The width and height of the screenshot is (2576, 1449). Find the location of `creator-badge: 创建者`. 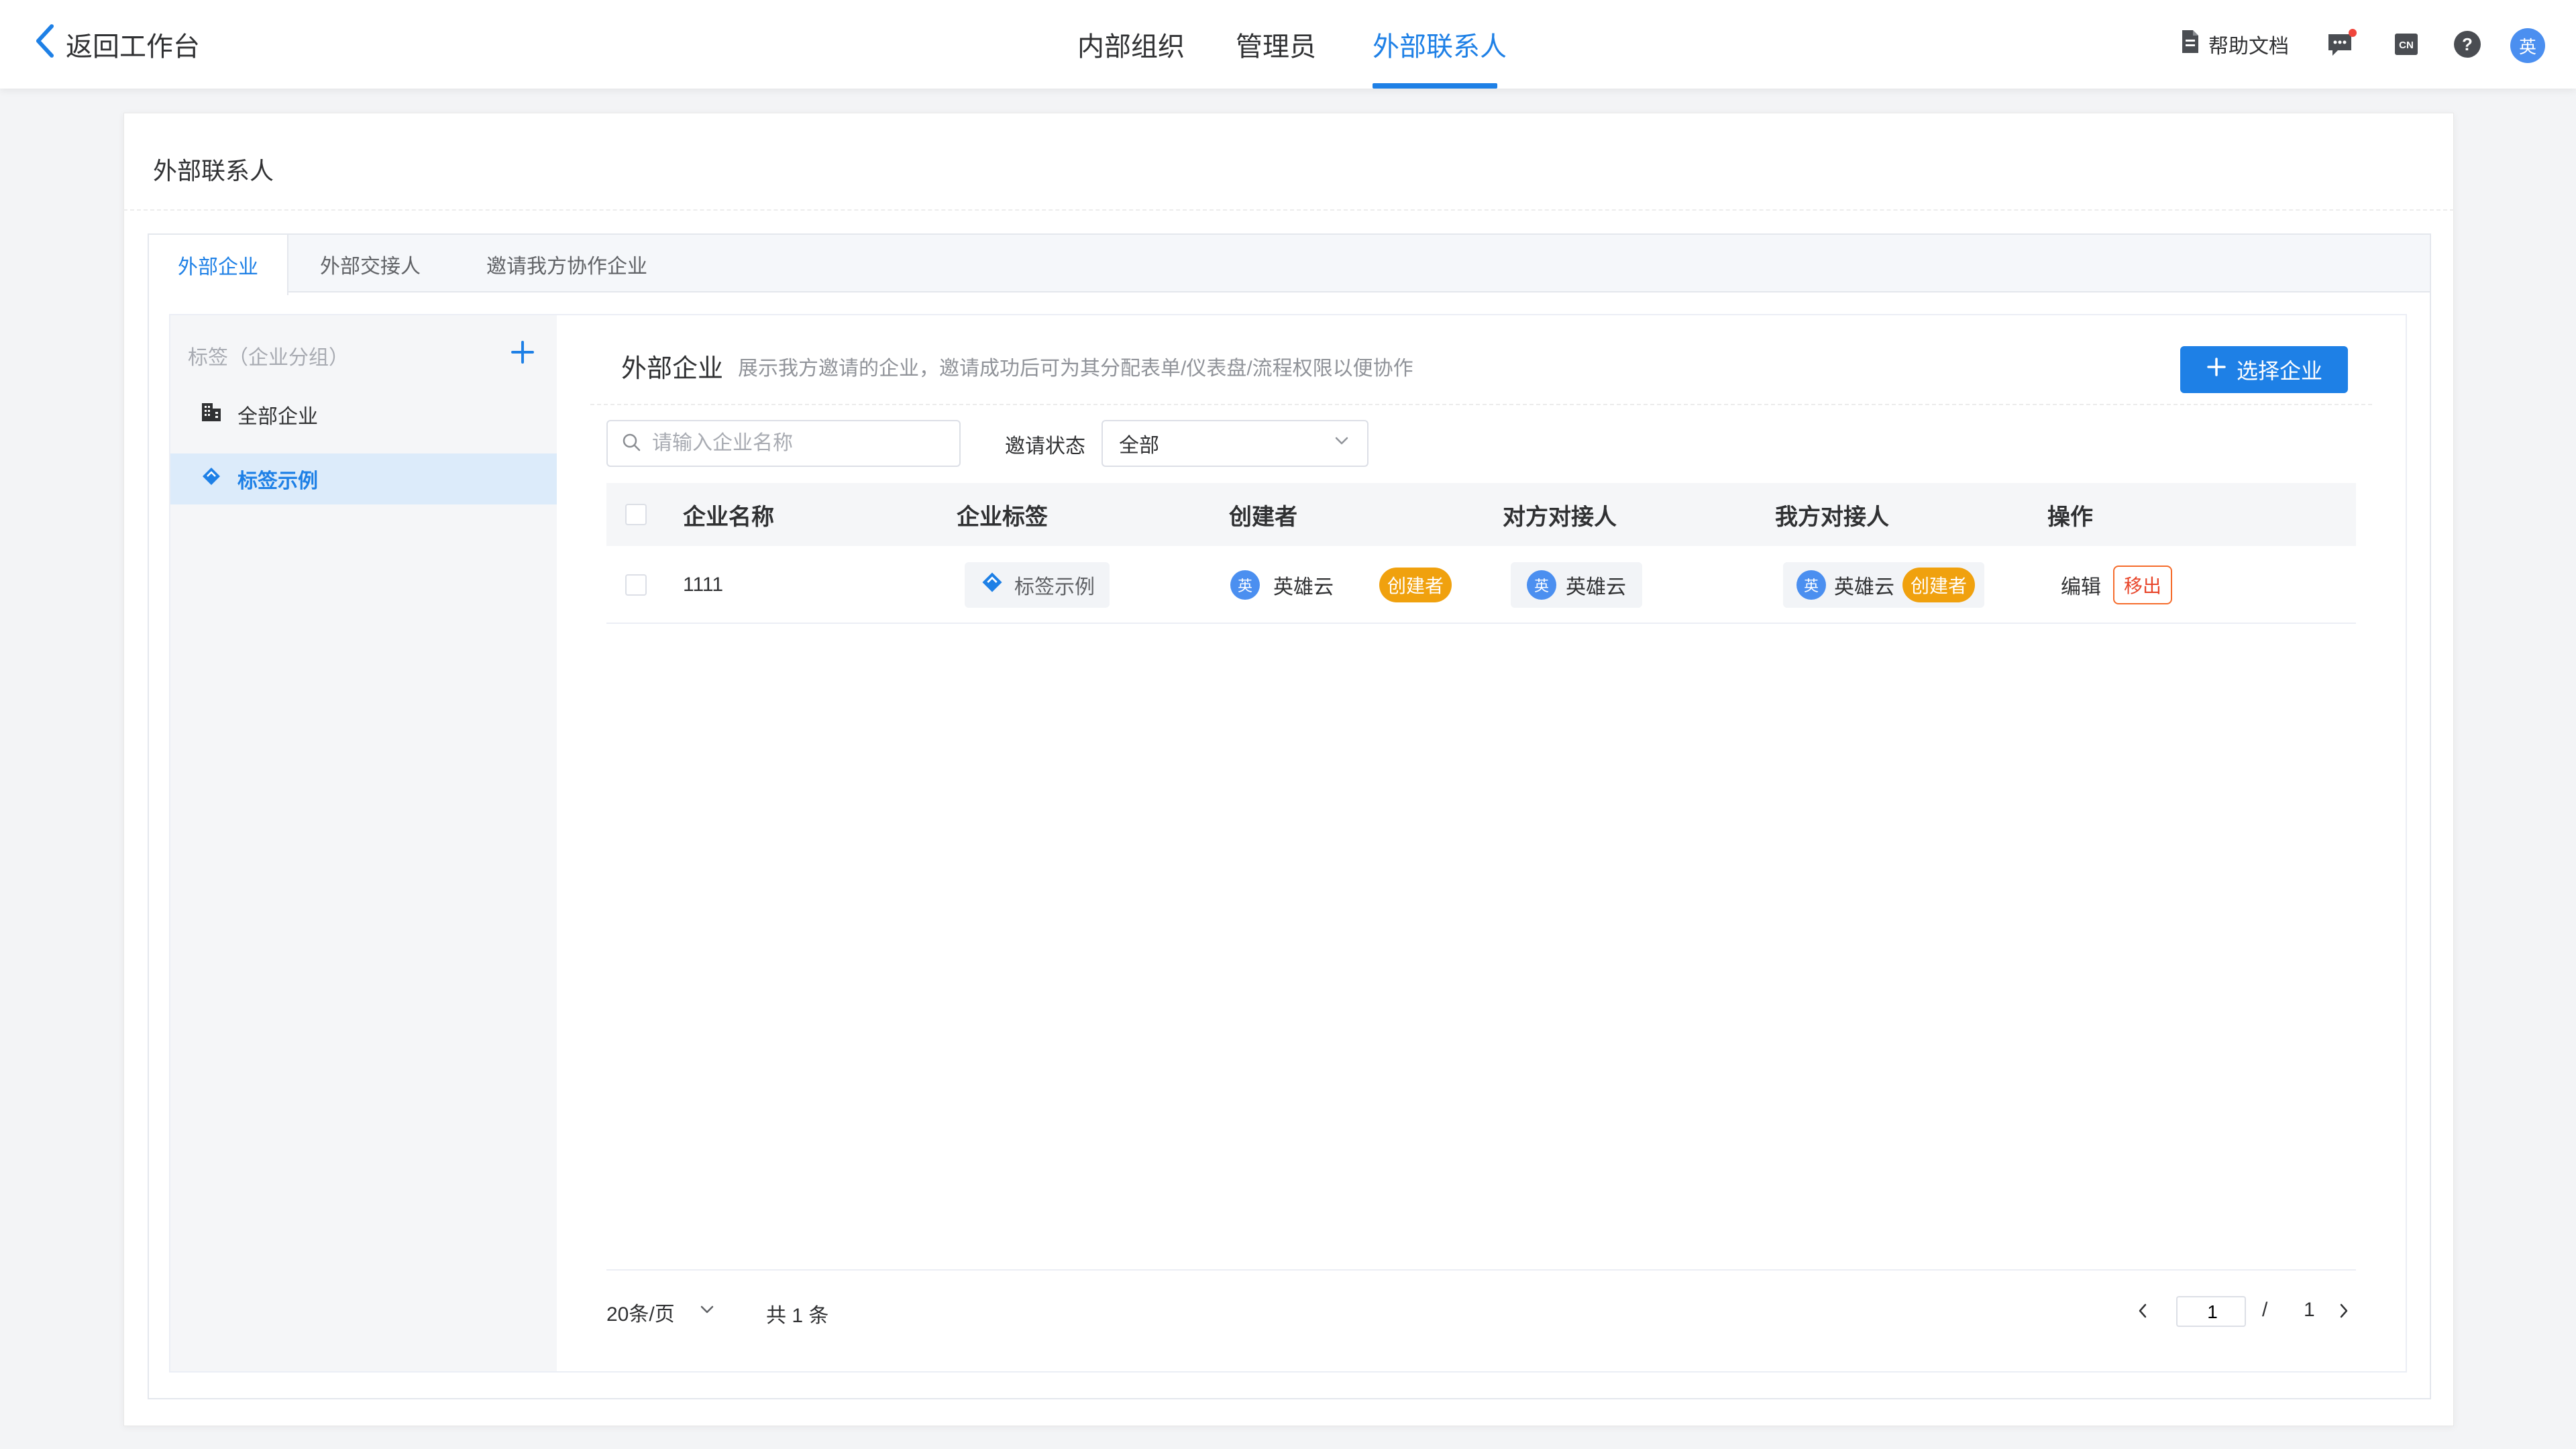

creator-badge: 创建者 is located at coordinates (1415, 585).